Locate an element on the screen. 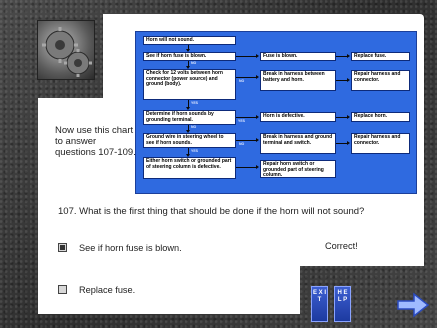 The image size is (437, 328). flow-box-repair-1: Repair harness and connector. is located at coordinates (380, 80).